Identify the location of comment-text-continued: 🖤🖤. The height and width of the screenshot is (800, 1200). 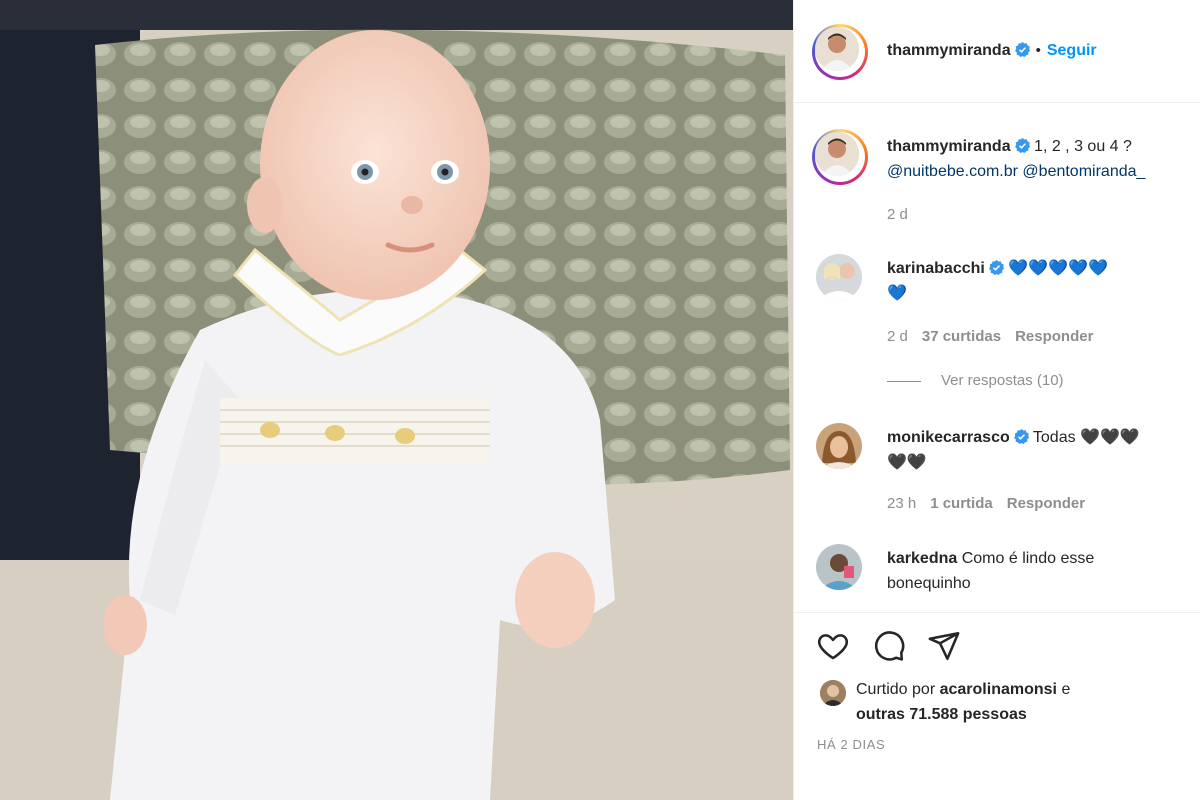
(907, 462).